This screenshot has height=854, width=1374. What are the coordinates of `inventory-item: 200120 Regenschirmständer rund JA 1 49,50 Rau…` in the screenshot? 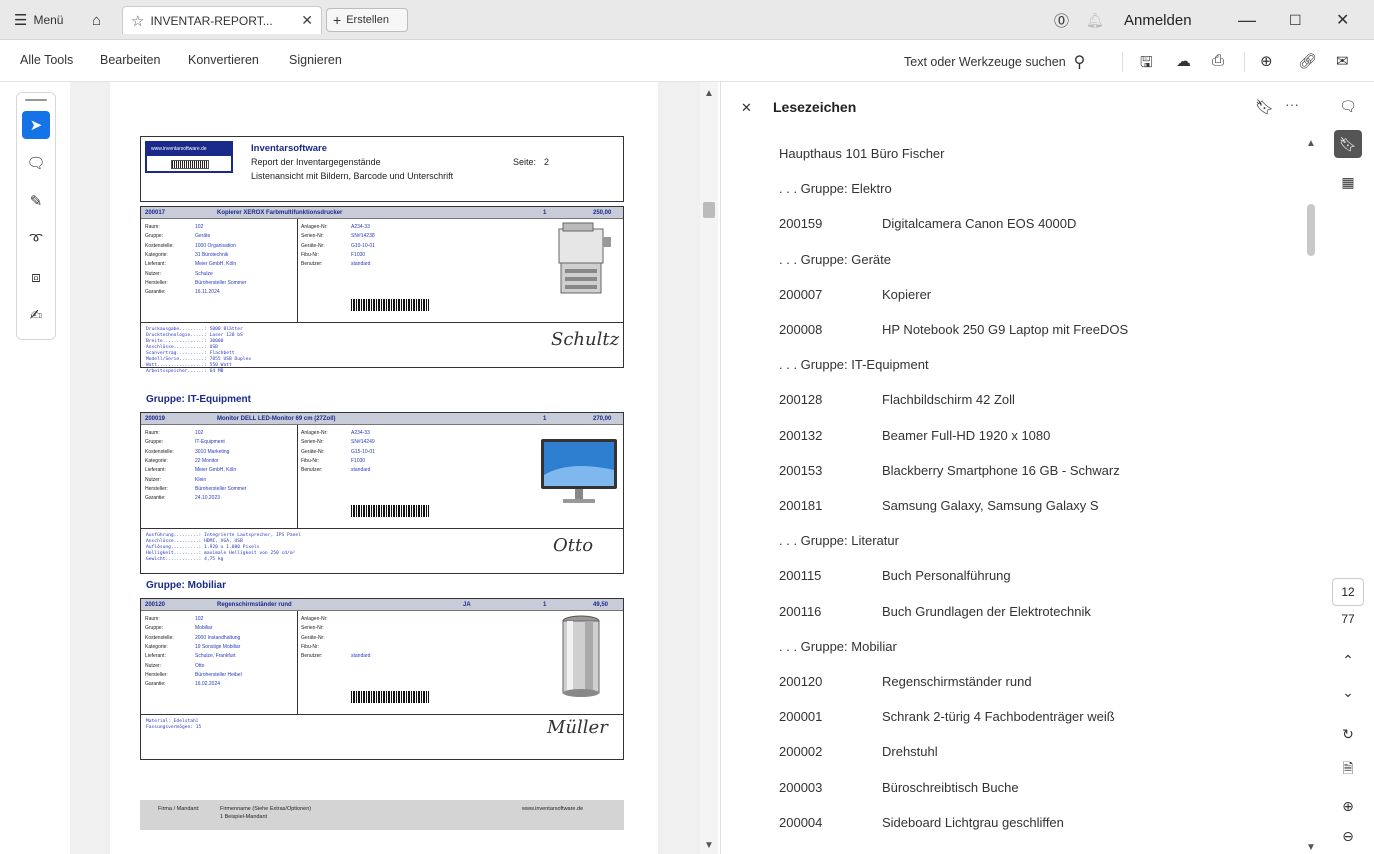 It's located at (382, 679).